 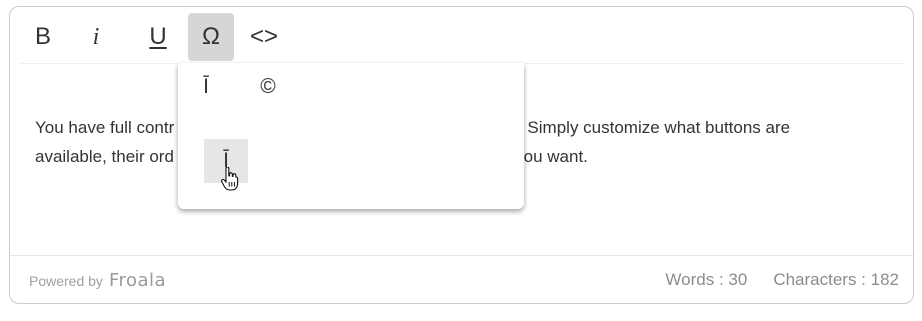 What do you see at coordinates (66, 281) in the screenshot?
I see `powered-by-label: Powered by` at bounding box center [66, 281].